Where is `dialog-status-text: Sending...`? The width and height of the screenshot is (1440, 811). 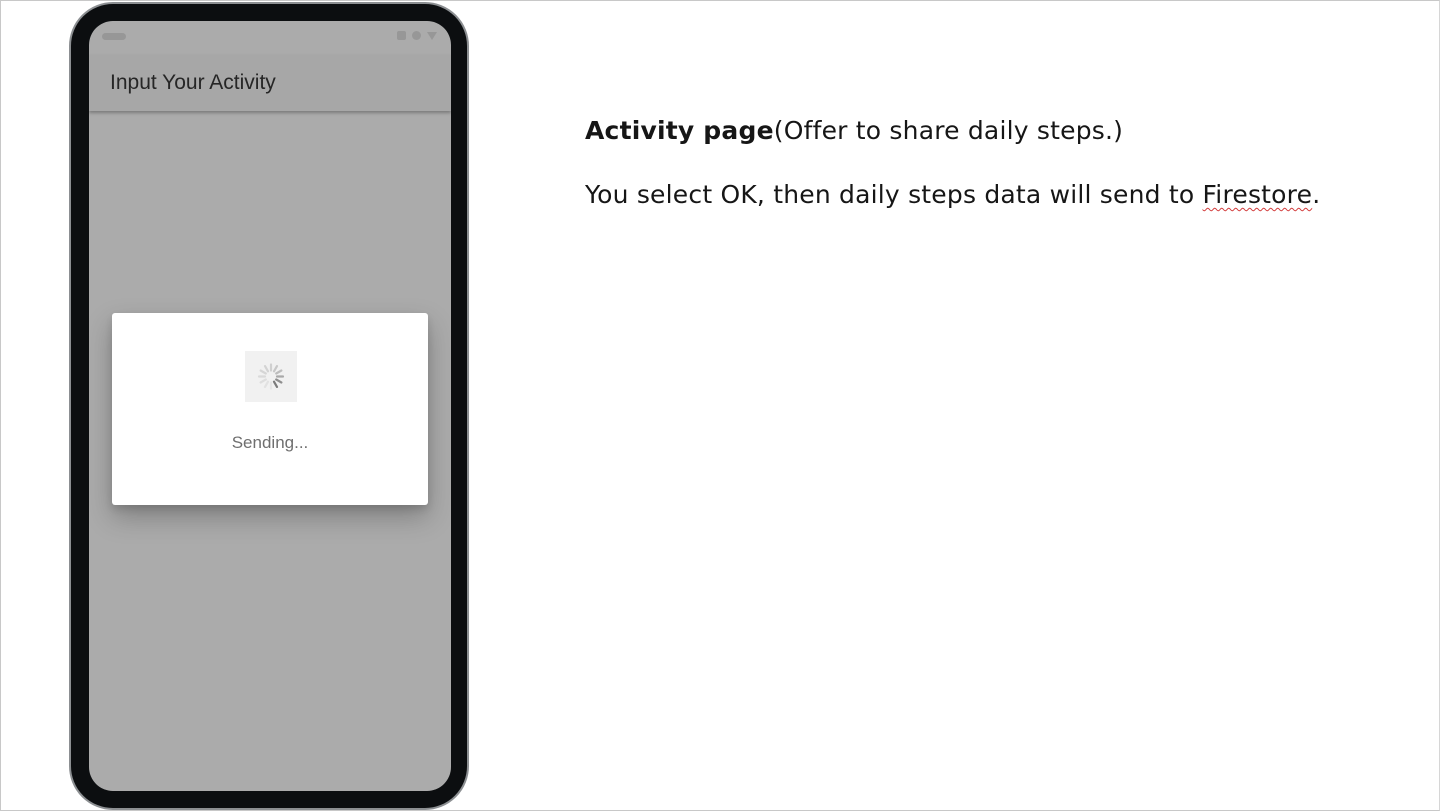 dialog-status-text: Sending... is located at coordinates (270, 442).